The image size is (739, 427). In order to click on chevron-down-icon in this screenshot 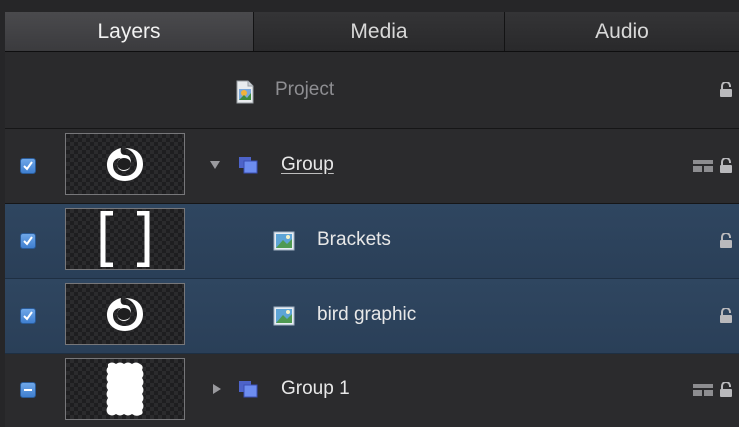, I will do `click(215, 165)`.